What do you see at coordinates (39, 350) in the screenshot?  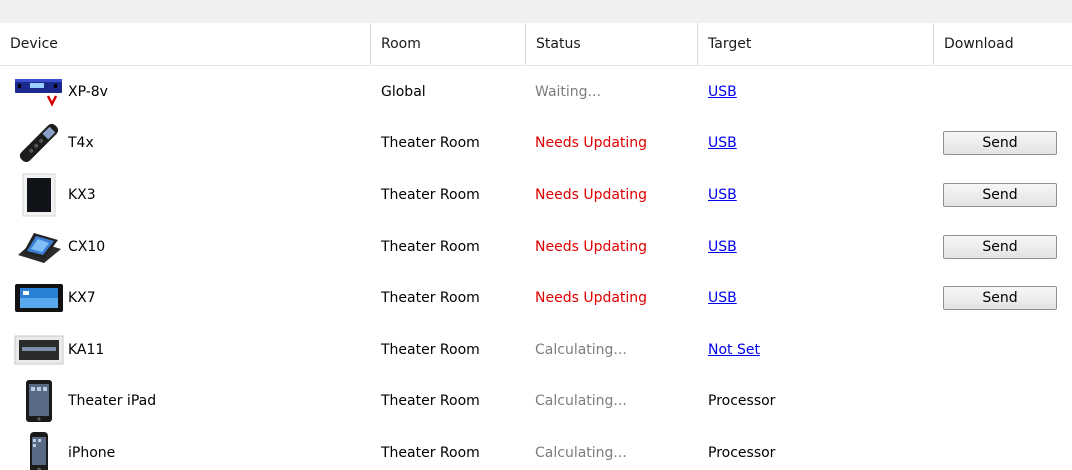 I see `keypad-device-icon` at bounding box center [39, 350].